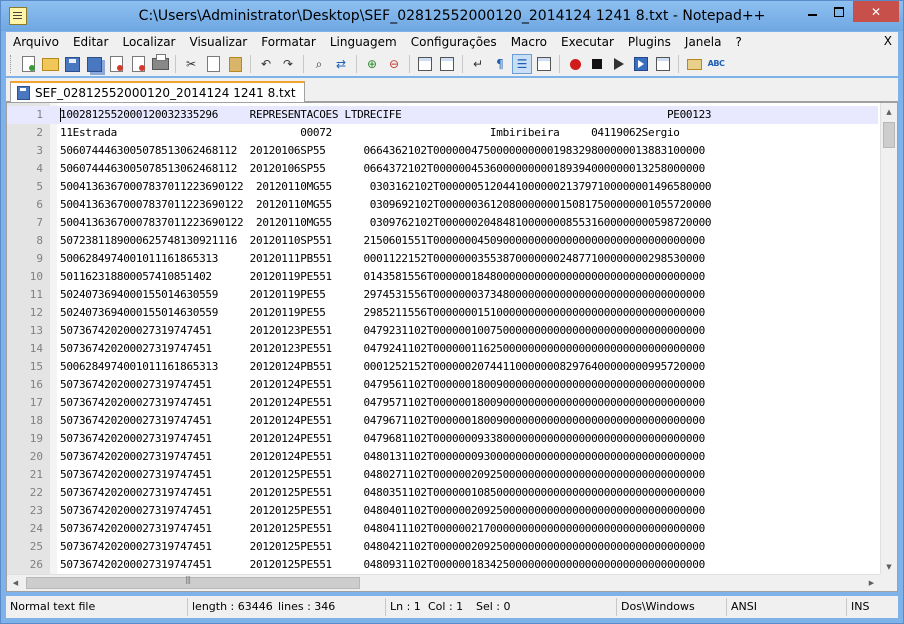 The width and height of the screenshot is (904, 624). What do you see at coordinates (529, 42) in the screenshot?
I see `menu-macro: Macro` at bounding box center [529, 42].